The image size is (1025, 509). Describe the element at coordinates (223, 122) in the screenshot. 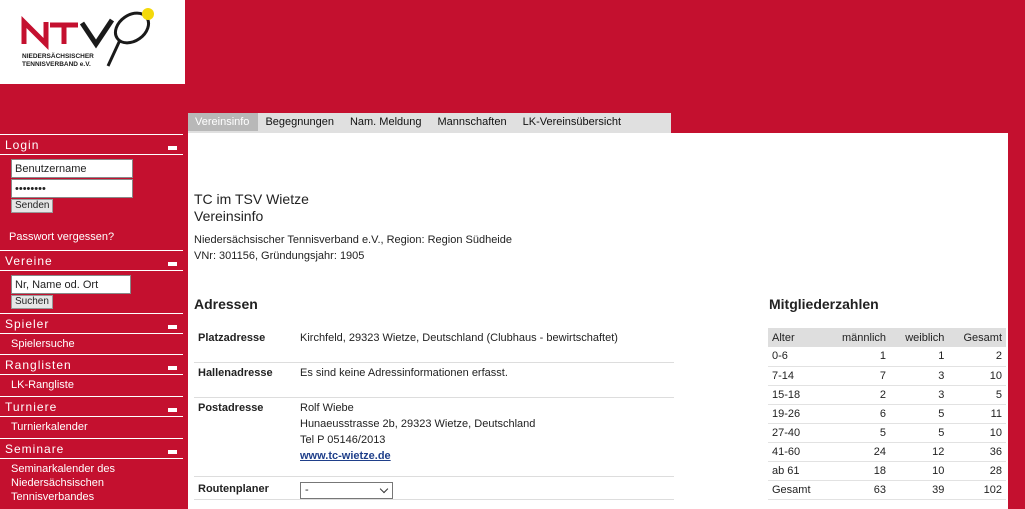

I see `tab-vereinsinfo: Vereinsinfo` at that location.